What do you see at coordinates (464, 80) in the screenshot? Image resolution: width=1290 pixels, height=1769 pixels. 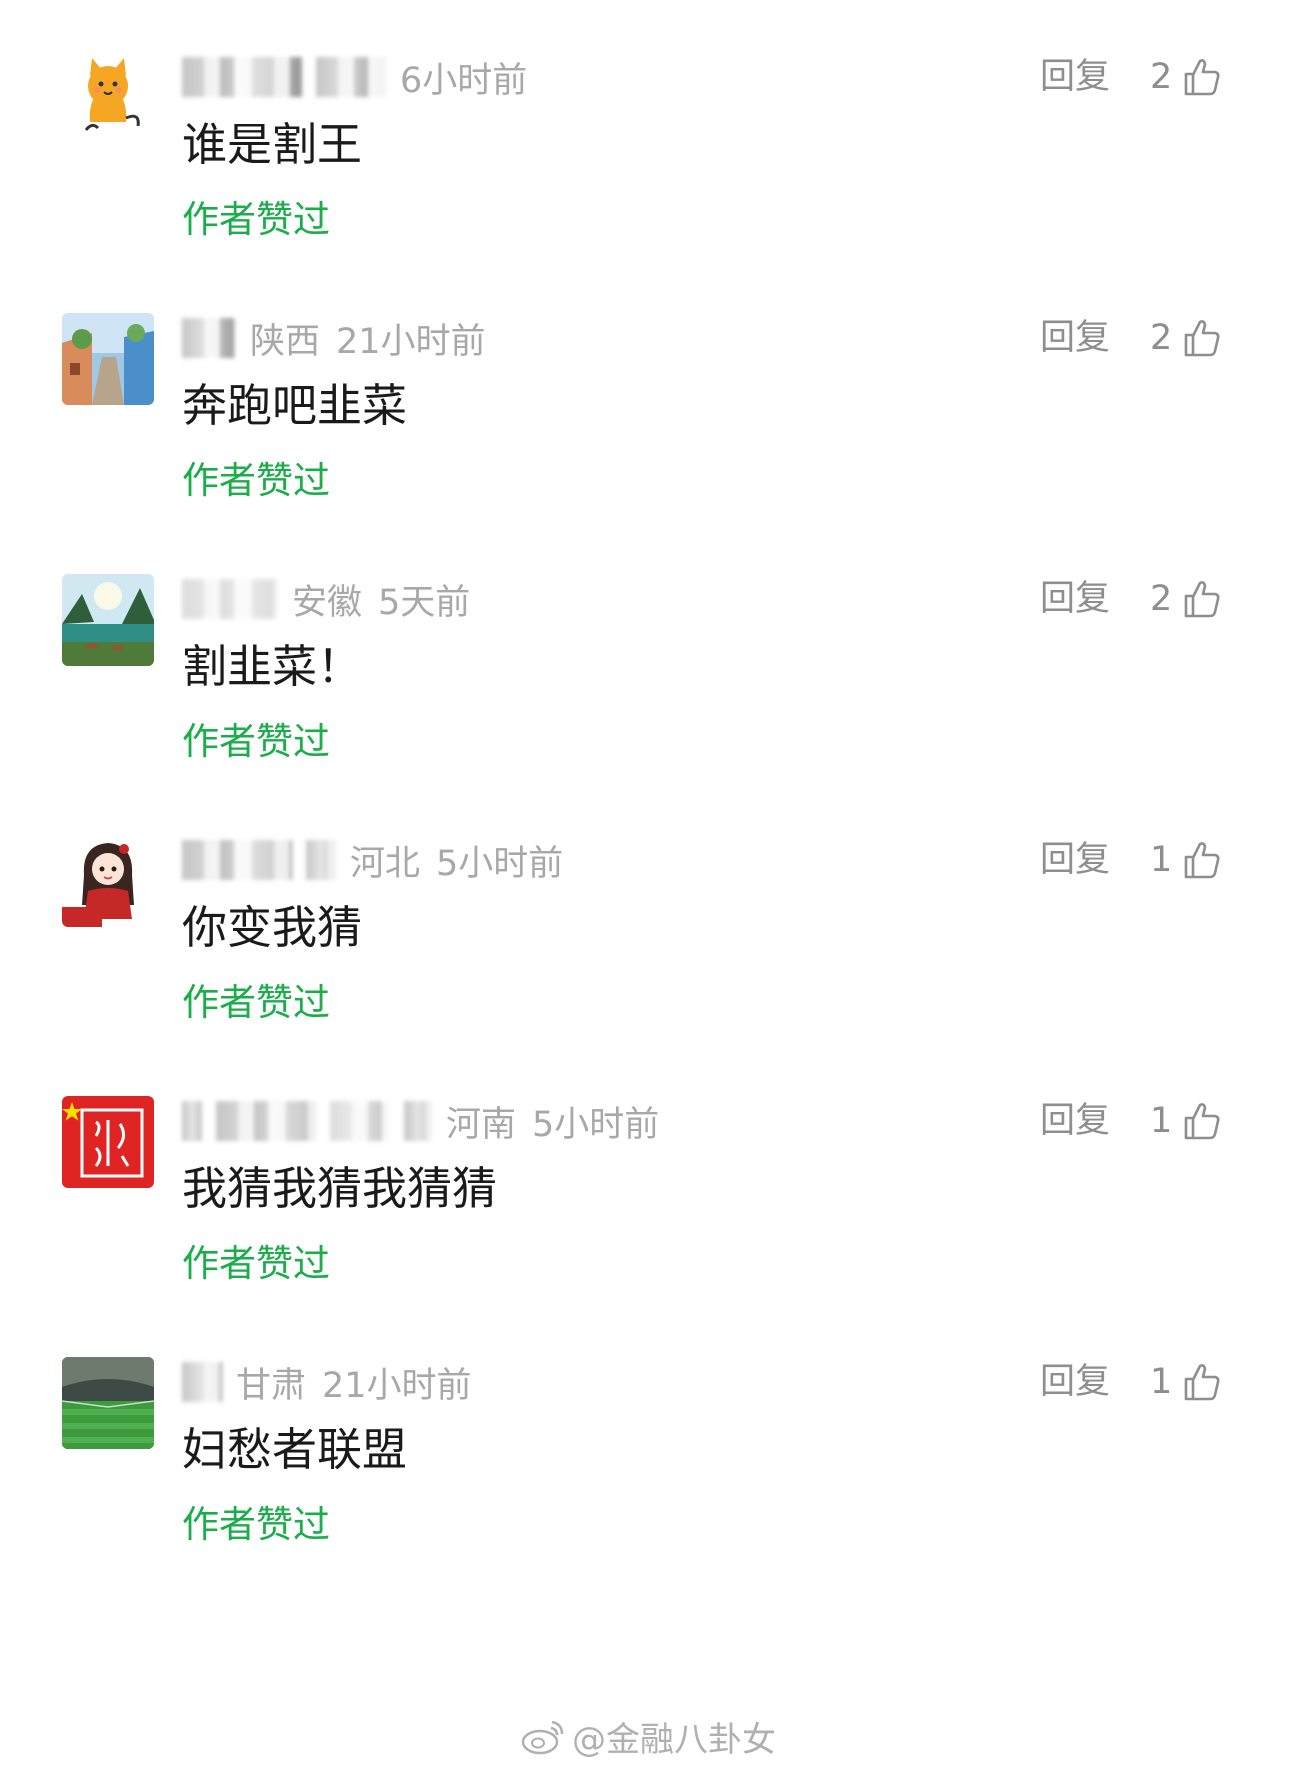 I see `comment-time: 6小时前` at bounding box center [464, 80].